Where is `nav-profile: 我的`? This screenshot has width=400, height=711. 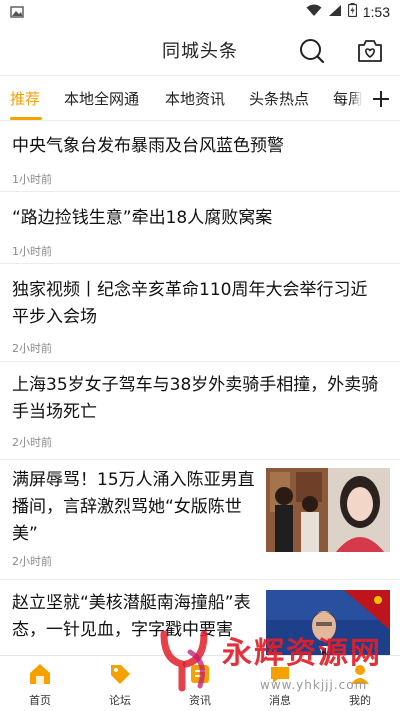 nav-profile: 我的 is located at coordinates (360, 683).